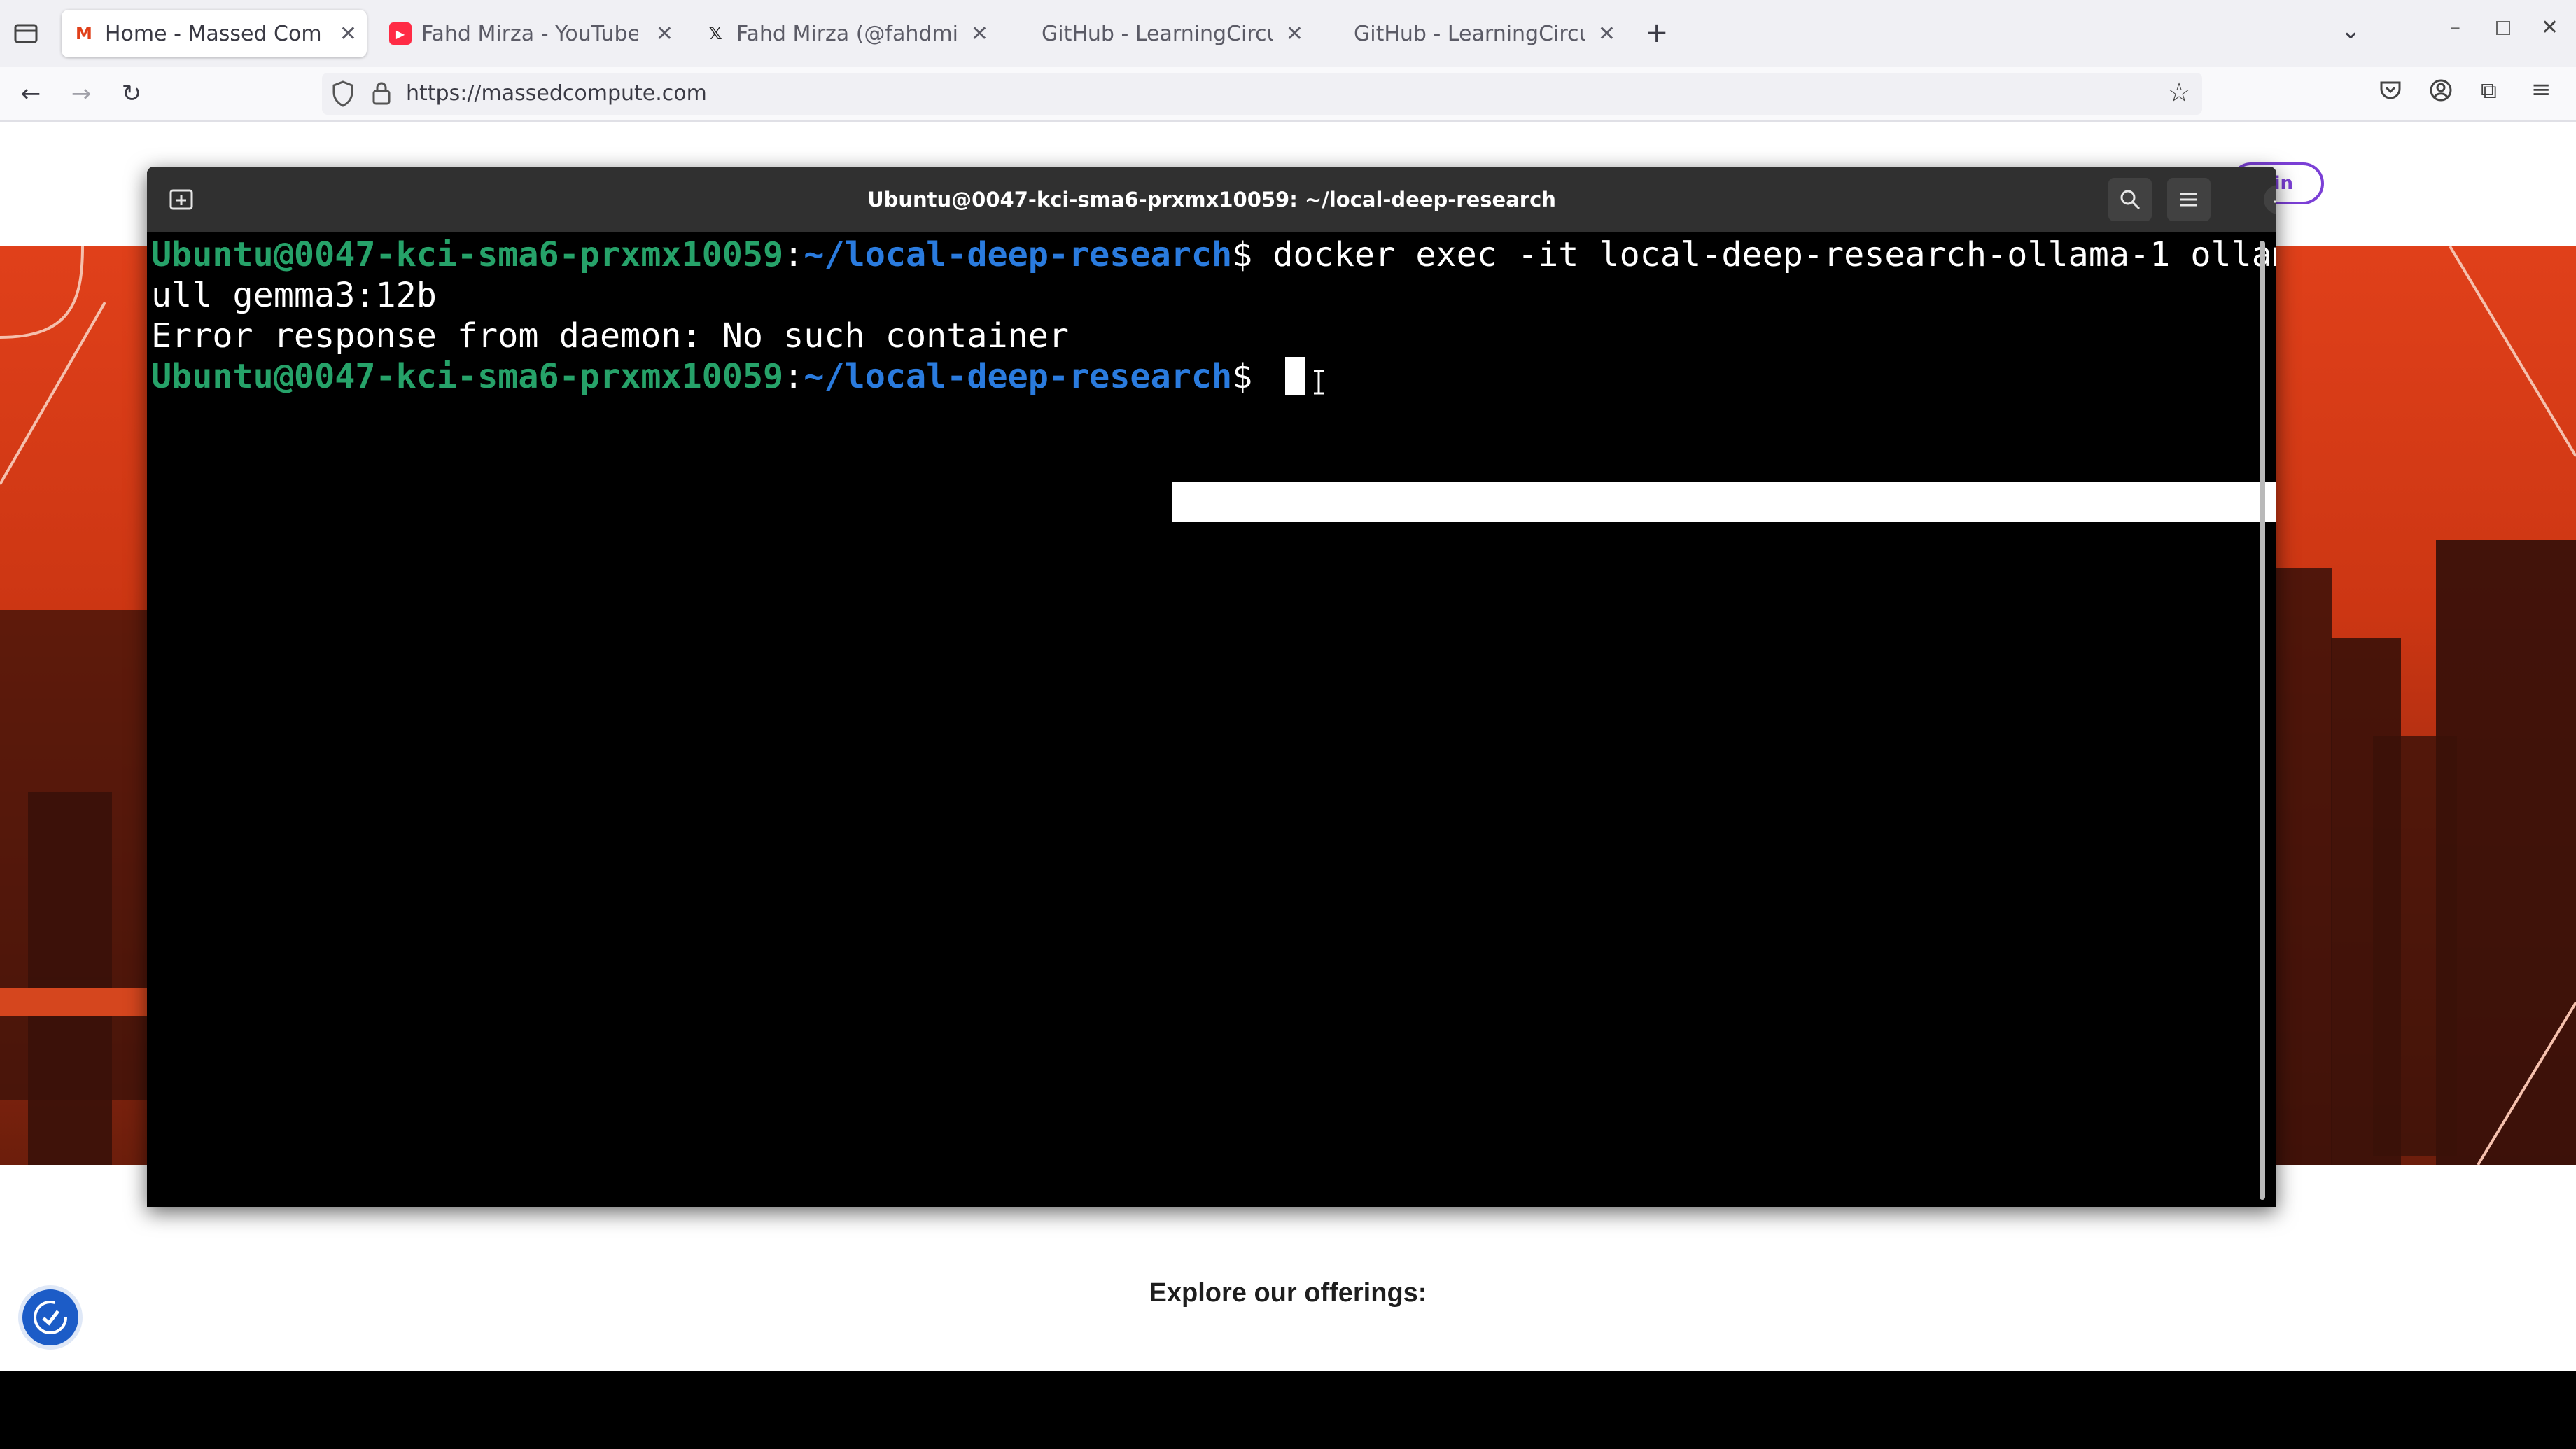  What do you see at coordinates (27, 33) in the screenshot?
I see `tab-list-icon` at bounding box center [27, 33].